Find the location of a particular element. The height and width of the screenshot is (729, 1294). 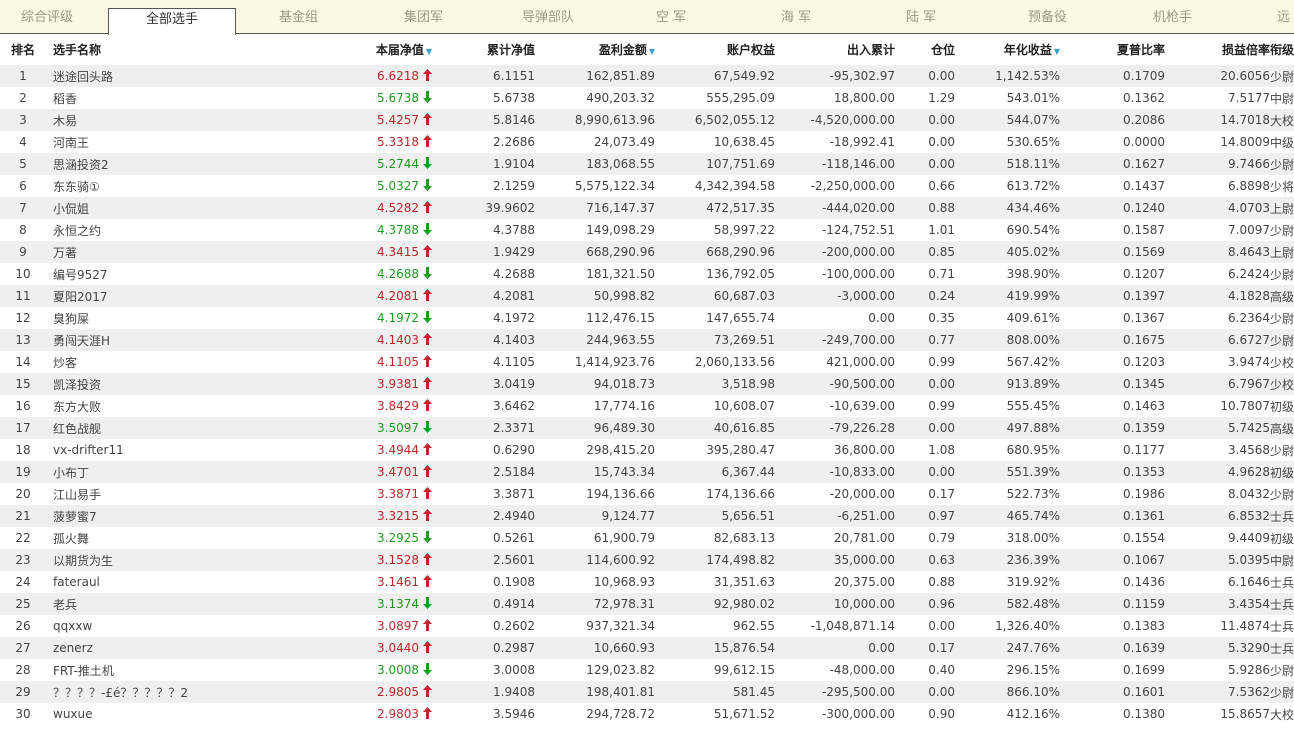

cumulative-nav: 2.2686 is located at coordinates (483, 142).